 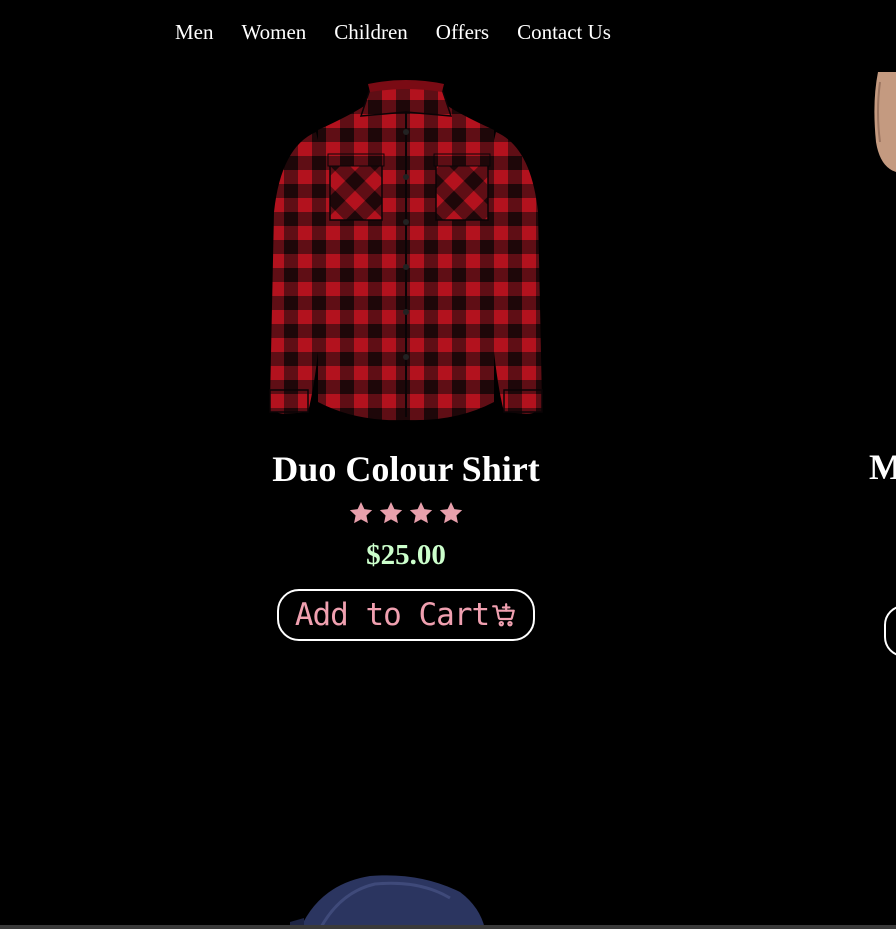 I want to click on nav-item-children: Children, so click(x=371, y=32).